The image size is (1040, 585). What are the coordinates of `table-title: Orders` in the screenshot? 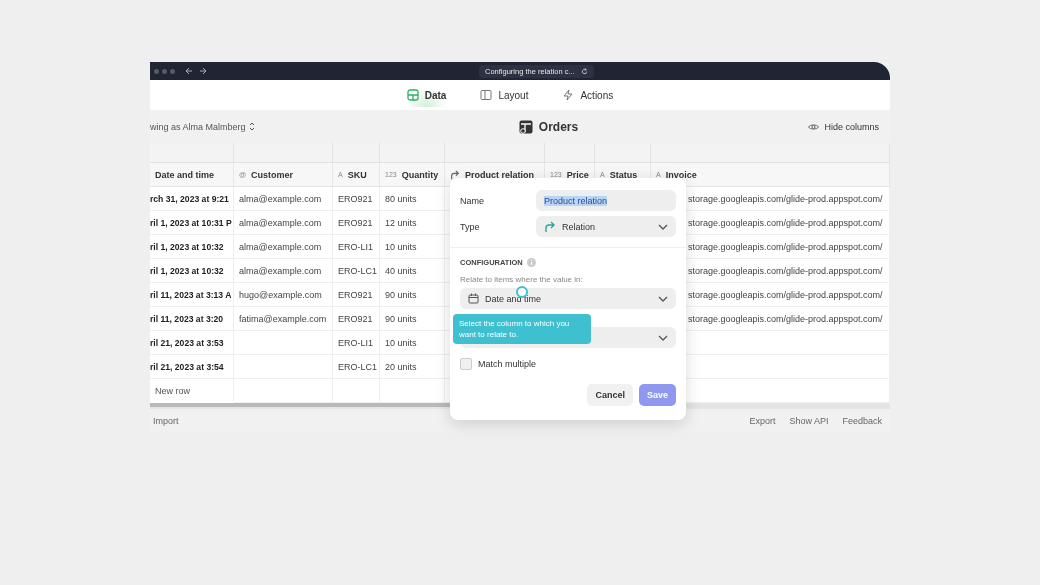 It's located at (558, 126).